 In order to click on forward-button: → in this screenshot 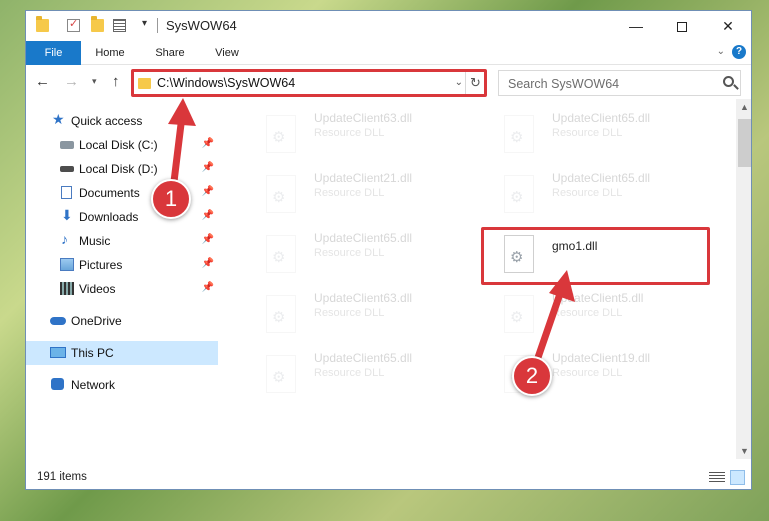, I will do `click(71, 81)`.